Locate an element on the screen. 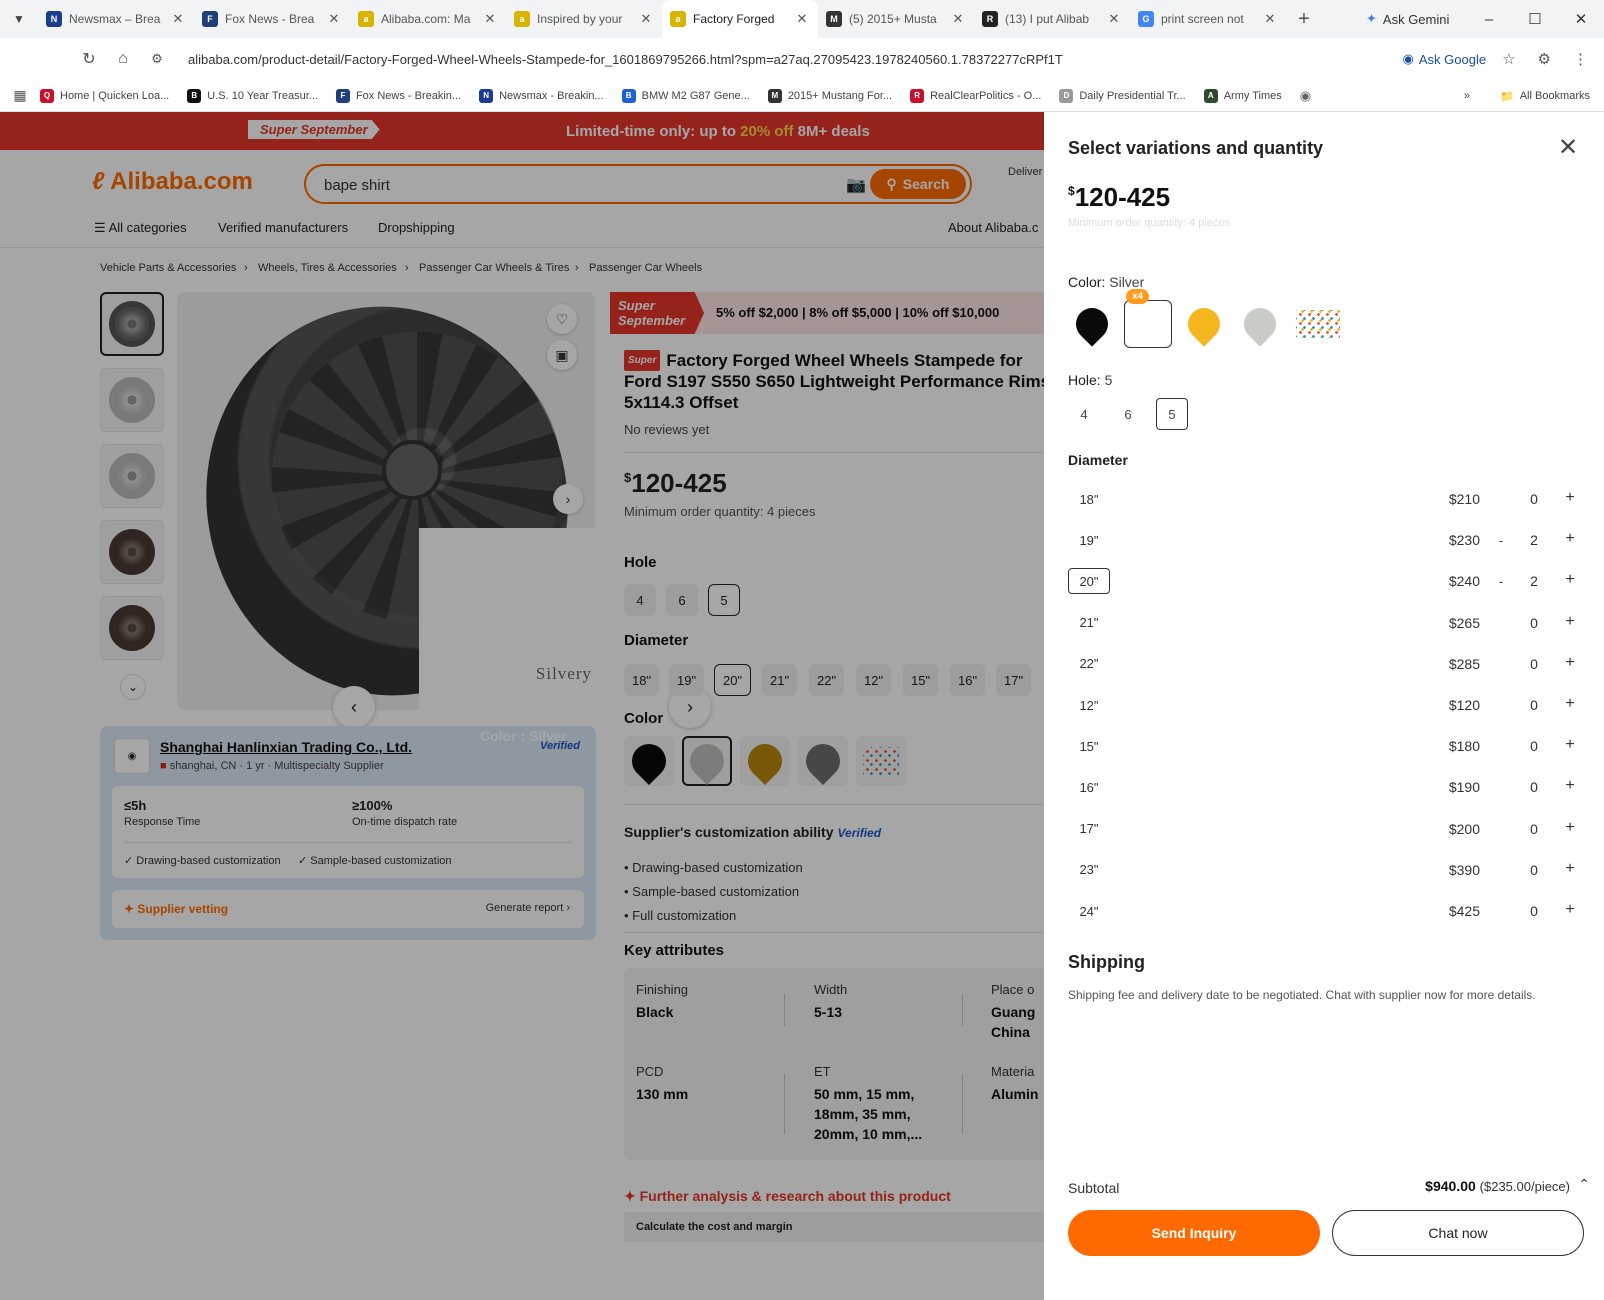 This screenshot has width=1604, height=1300. browser-tab: a Factory Forged ✕ is located at coordinates (740, 19).